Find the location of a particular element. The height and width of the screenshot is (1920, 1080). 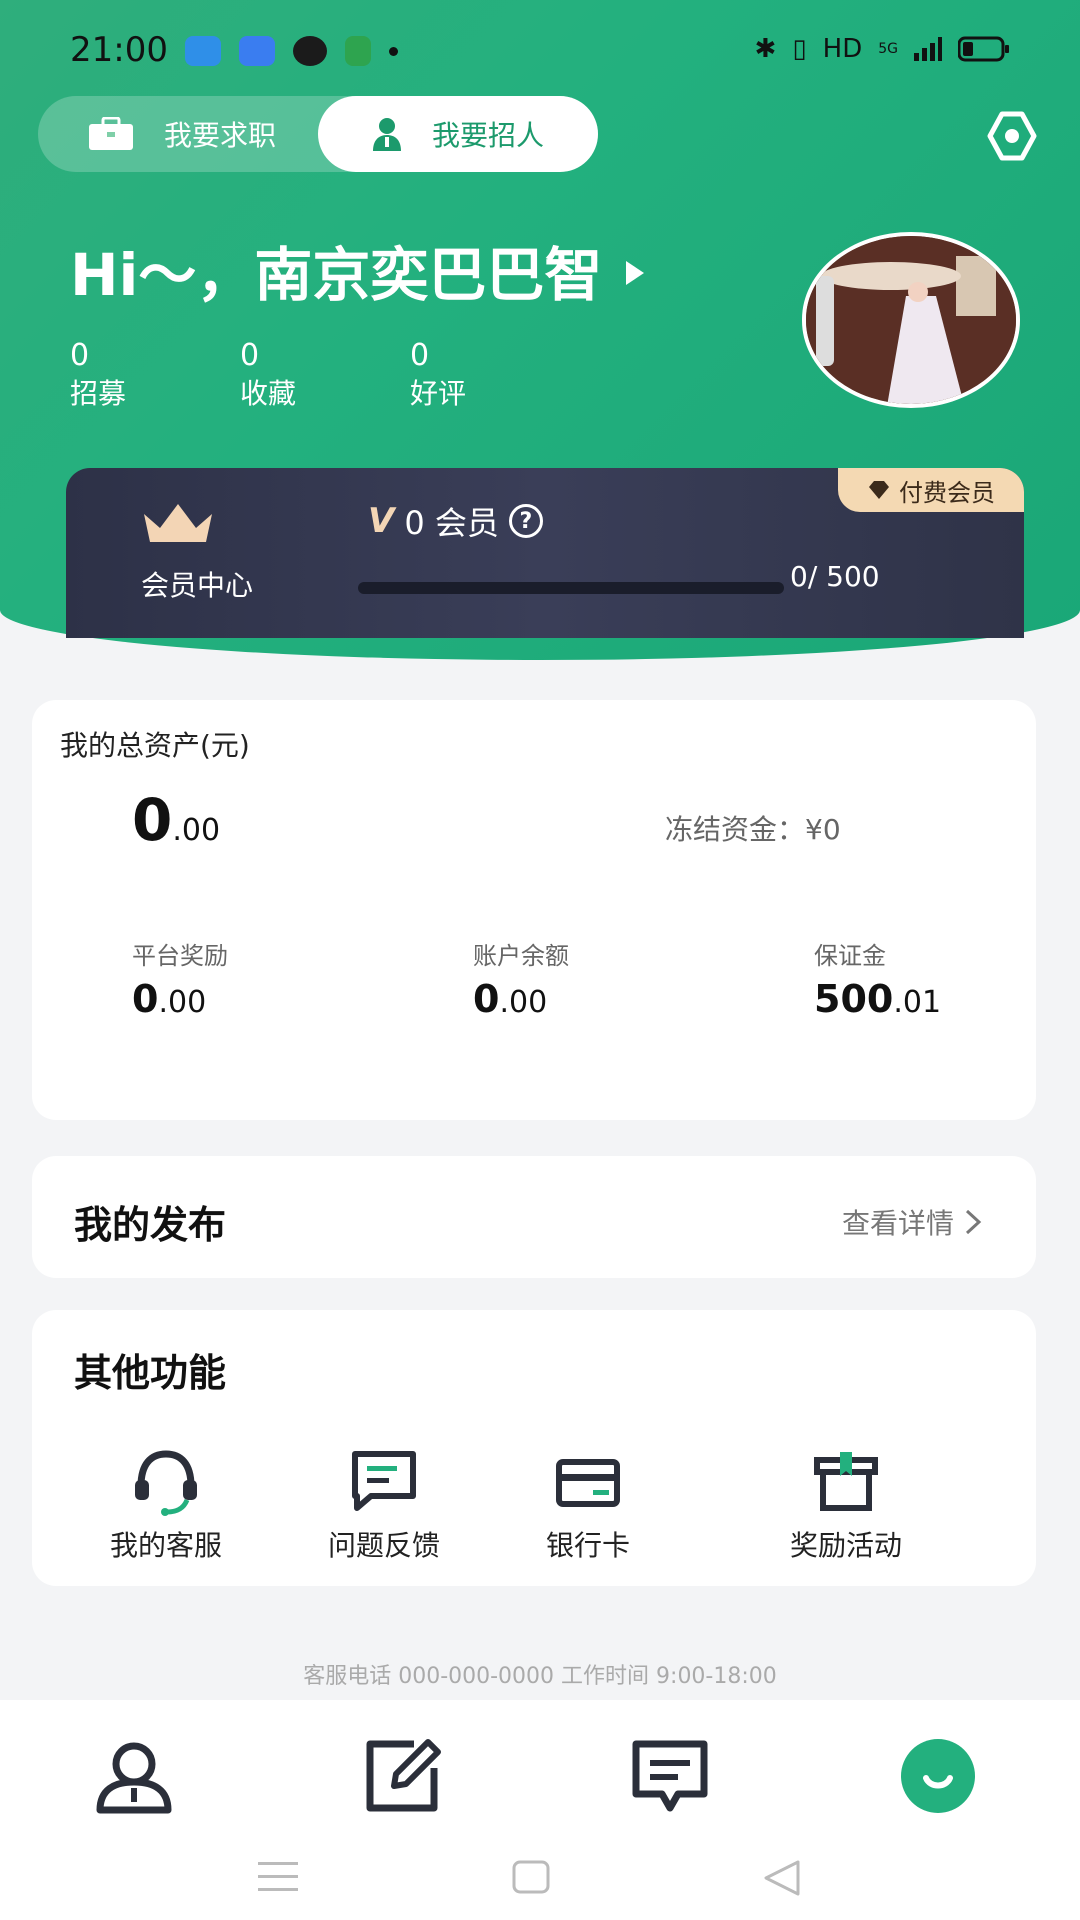

edit-icon is located at coordinates (402, 1776).